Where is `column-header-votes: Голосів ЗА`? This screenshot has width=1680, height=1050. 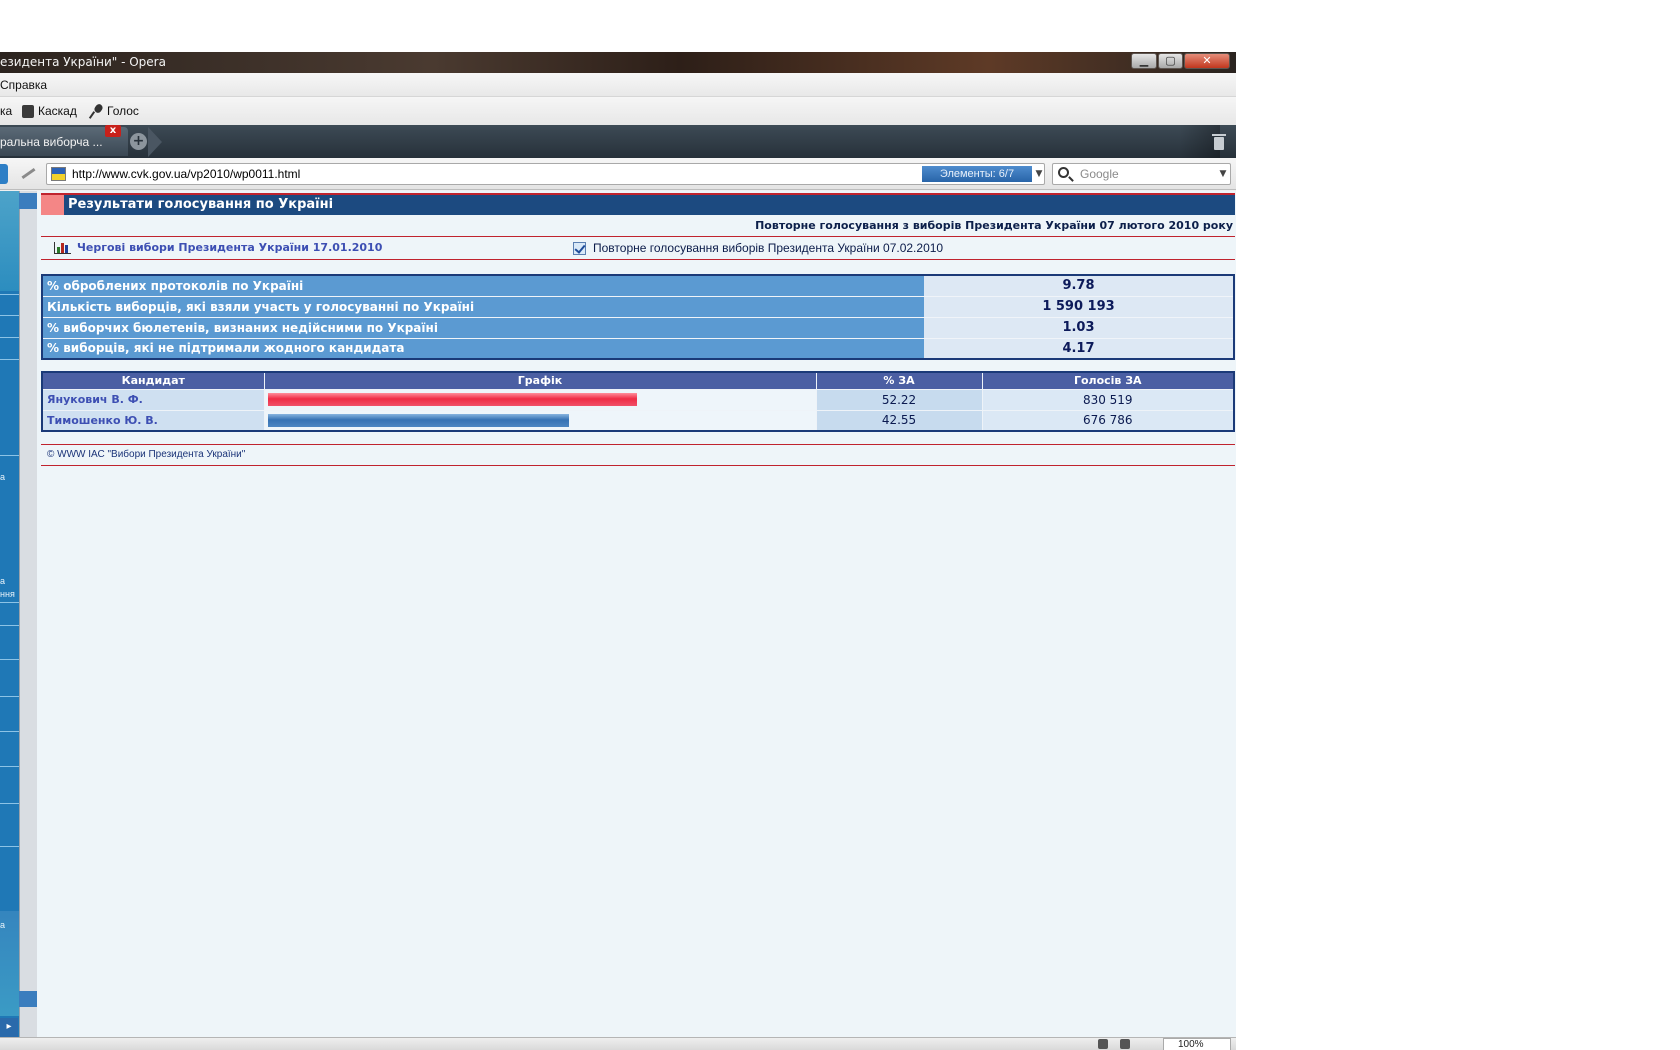 column-header-votes: Голосів ЗА is located at coordinates (1108, 380).